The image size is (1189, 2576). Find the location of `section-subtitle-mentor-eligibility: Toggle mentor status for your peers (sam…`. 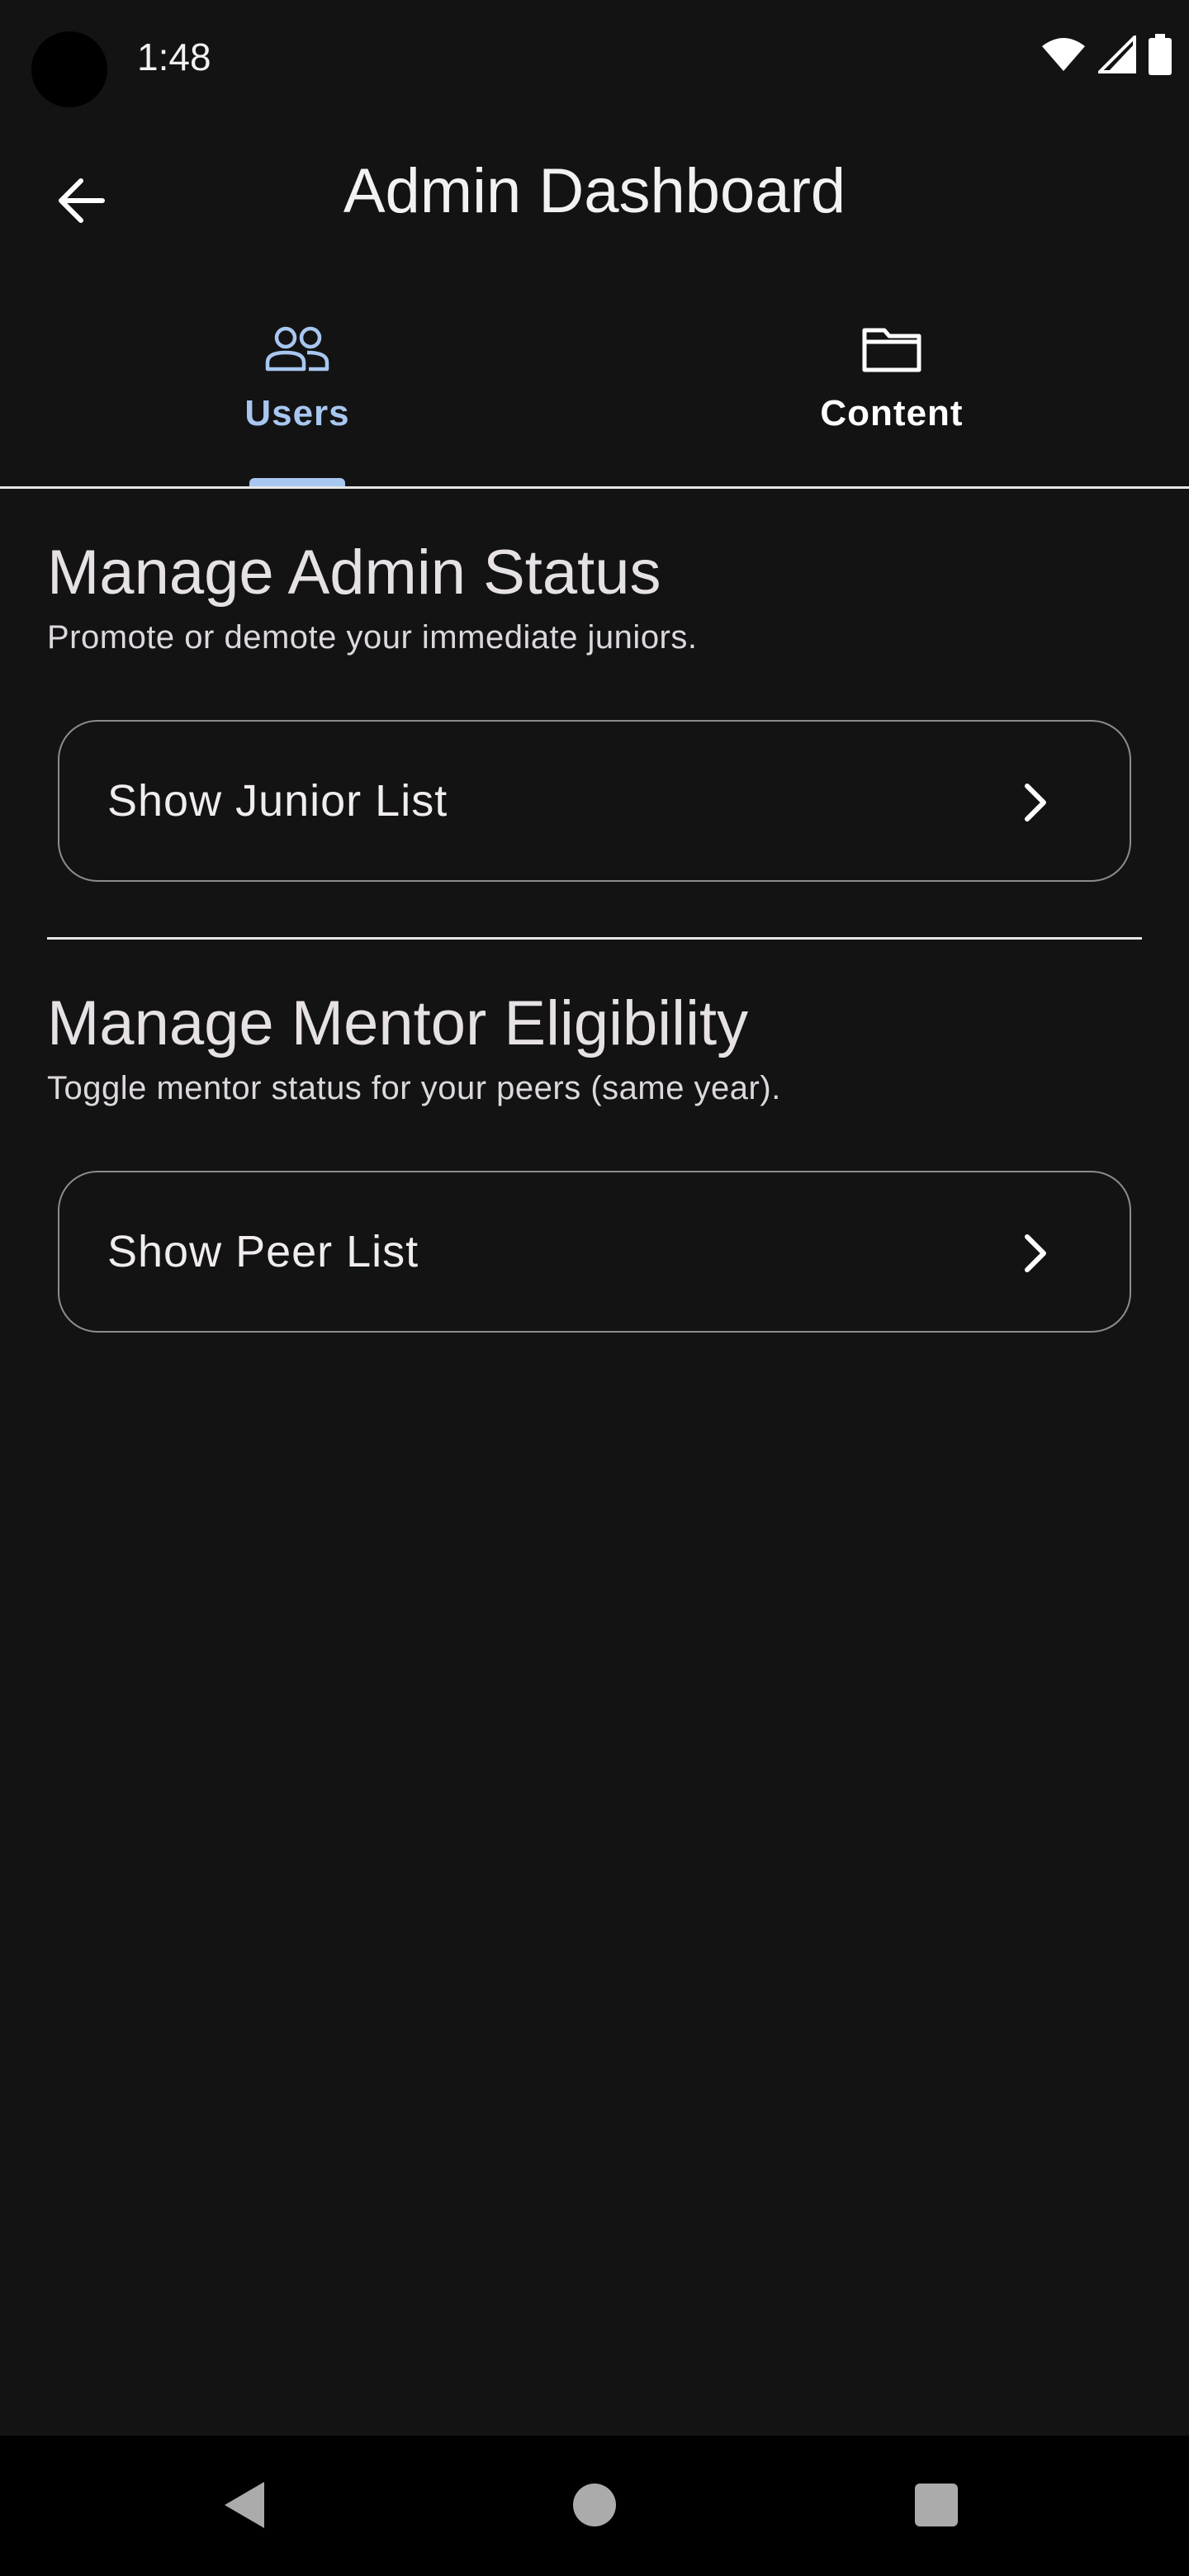

section-subtitle-mentor-eligibility: Toggle mentor status for your peers (sam… is located at coordinates (414, 1088).